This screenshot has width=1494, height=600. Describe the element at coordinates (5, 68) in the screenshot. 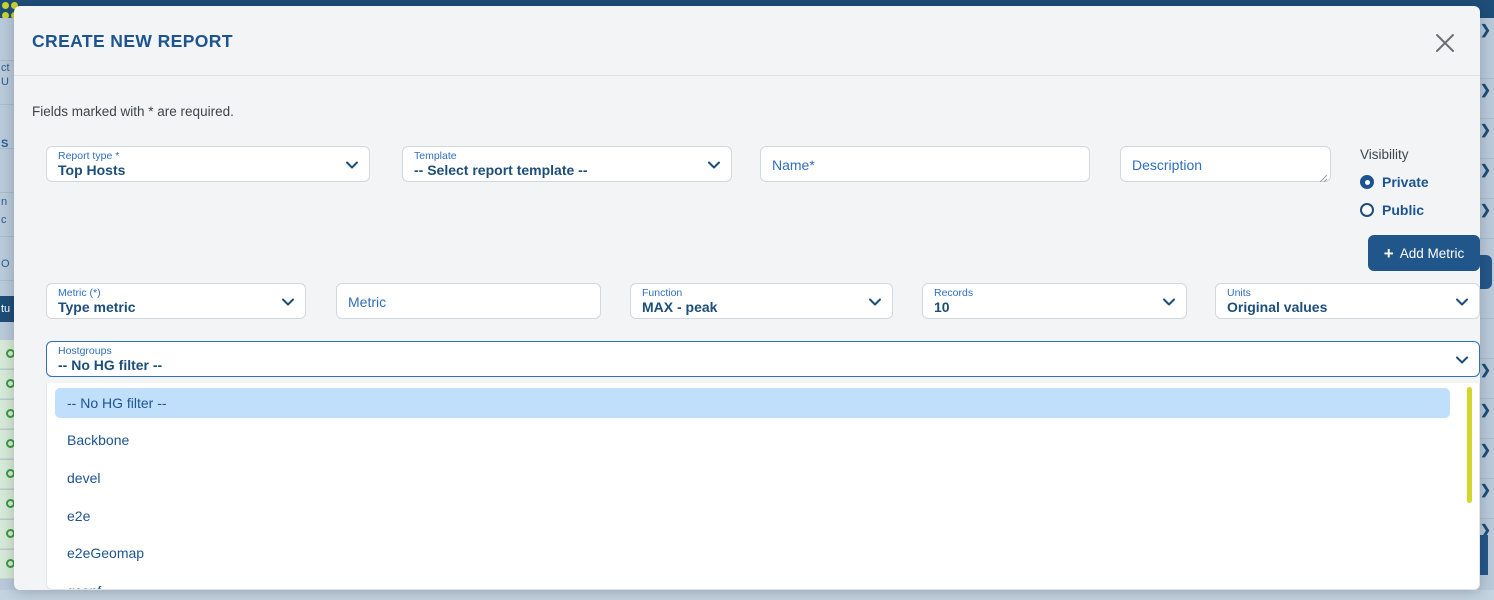

I see `bg-cell-text: ct` at that location.